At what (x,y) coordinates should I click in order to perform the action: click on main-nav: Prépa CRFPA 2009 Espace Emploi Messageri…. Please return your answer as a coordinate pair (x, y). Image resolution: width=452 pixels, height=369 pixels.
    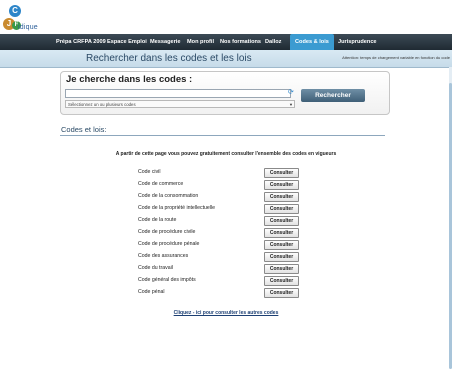
    Looking at the image, I should click on (226, 42).